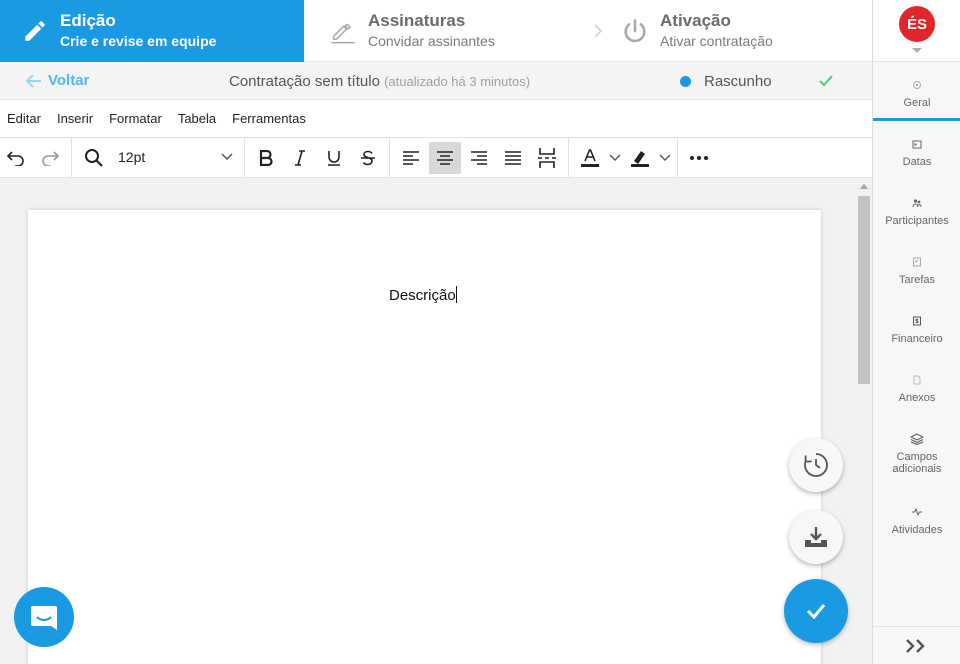 Image resolution: width=960 pixels, height=664 pixels. I want to click on sidebar-item-datas: Datas, so click(916, 152).